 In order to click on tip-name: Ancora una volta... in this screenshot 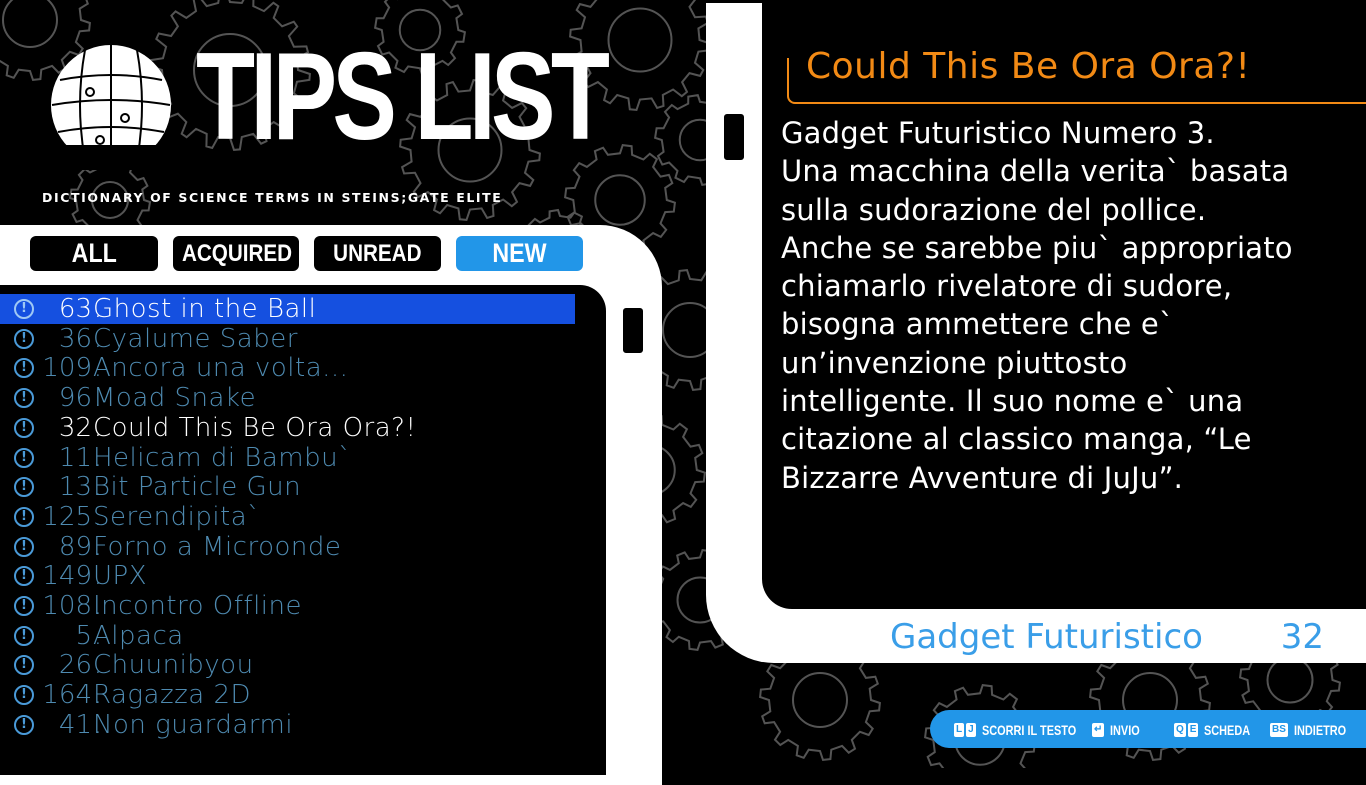, I will do `click(221, 368)`.